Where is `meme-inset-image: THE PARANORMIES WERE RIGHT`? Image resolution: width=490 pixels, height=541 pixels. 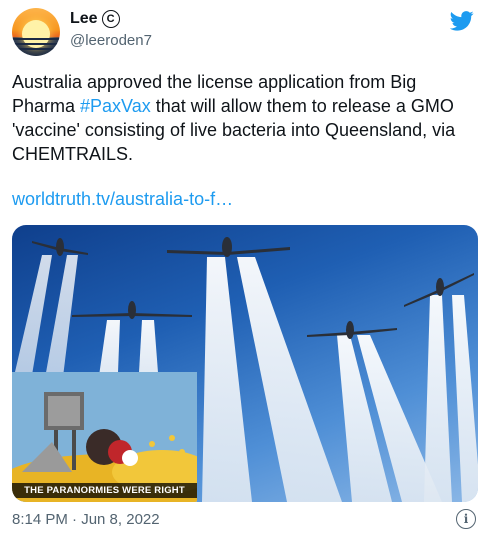
meme-inset-image: THE PARANORMIES WERE RIGHT is located at coordinates (104, 437).